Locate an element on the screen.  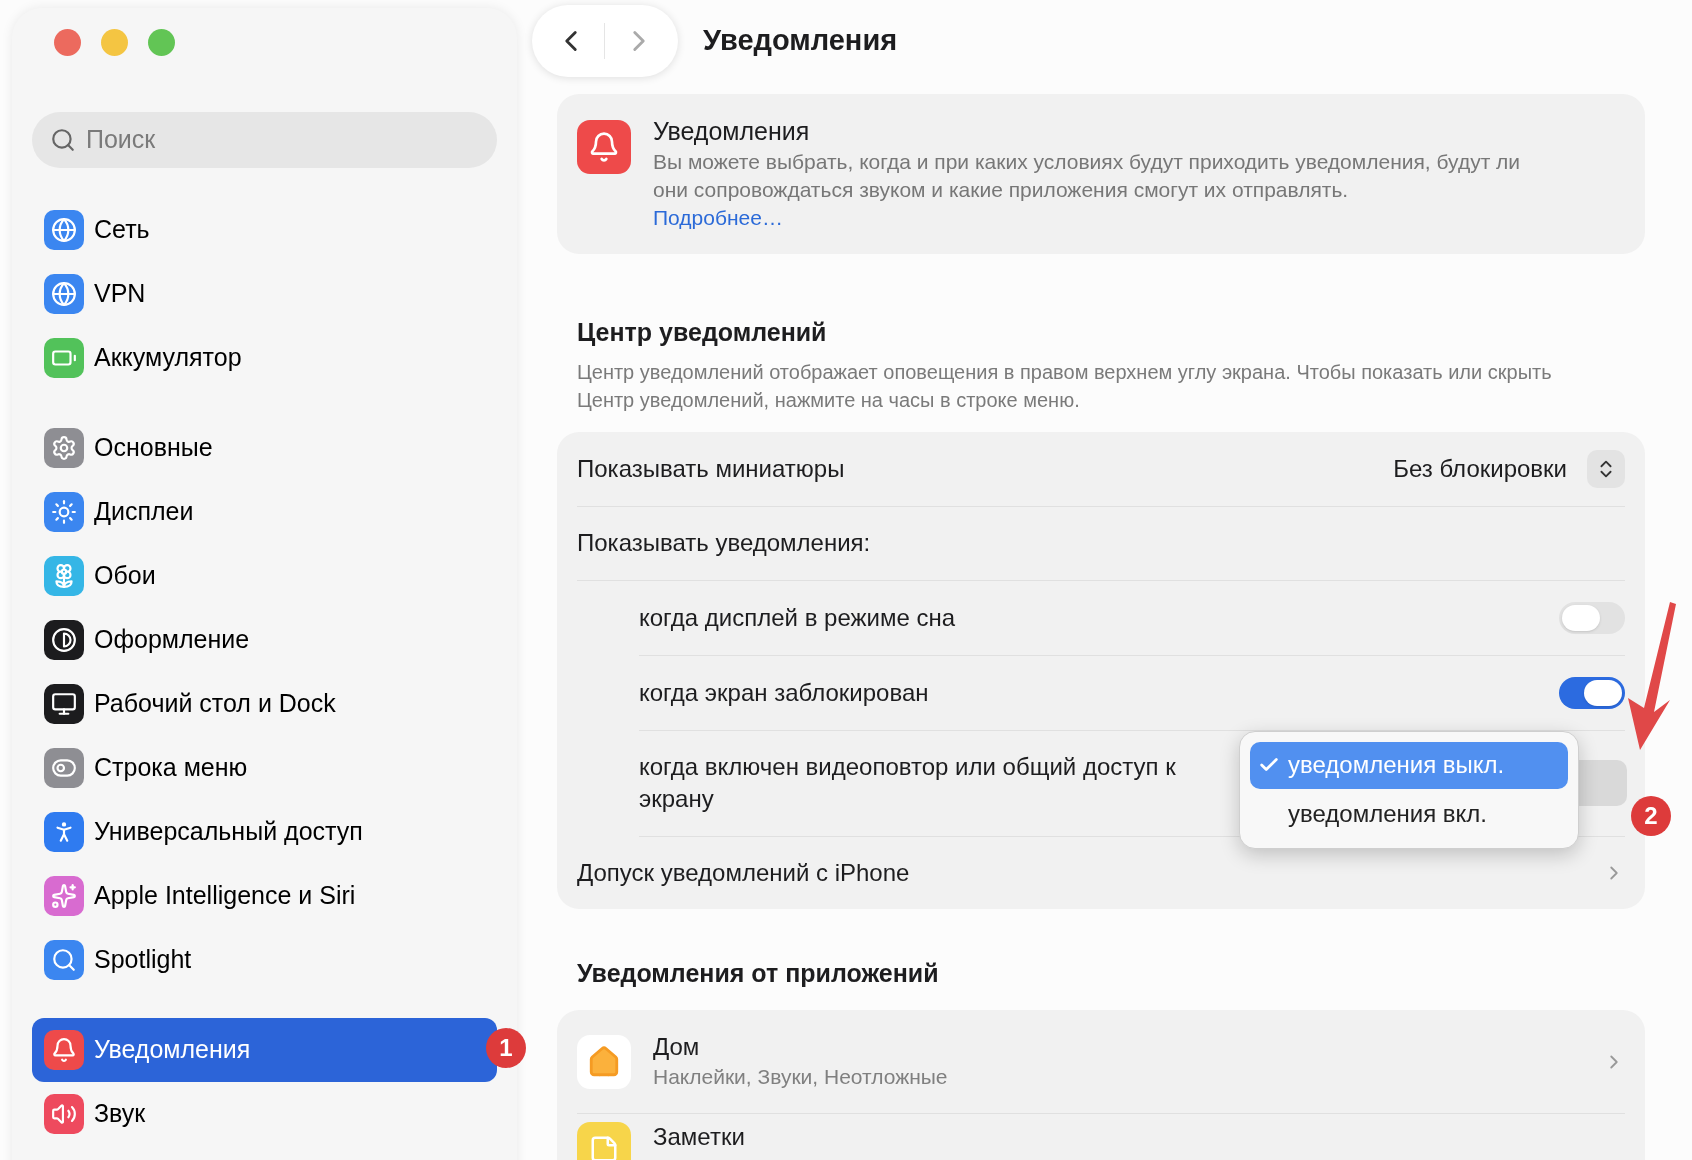
app-row: Дом Наклейки, Звуки, Неотложные is located at coordinates (1101, 1062).